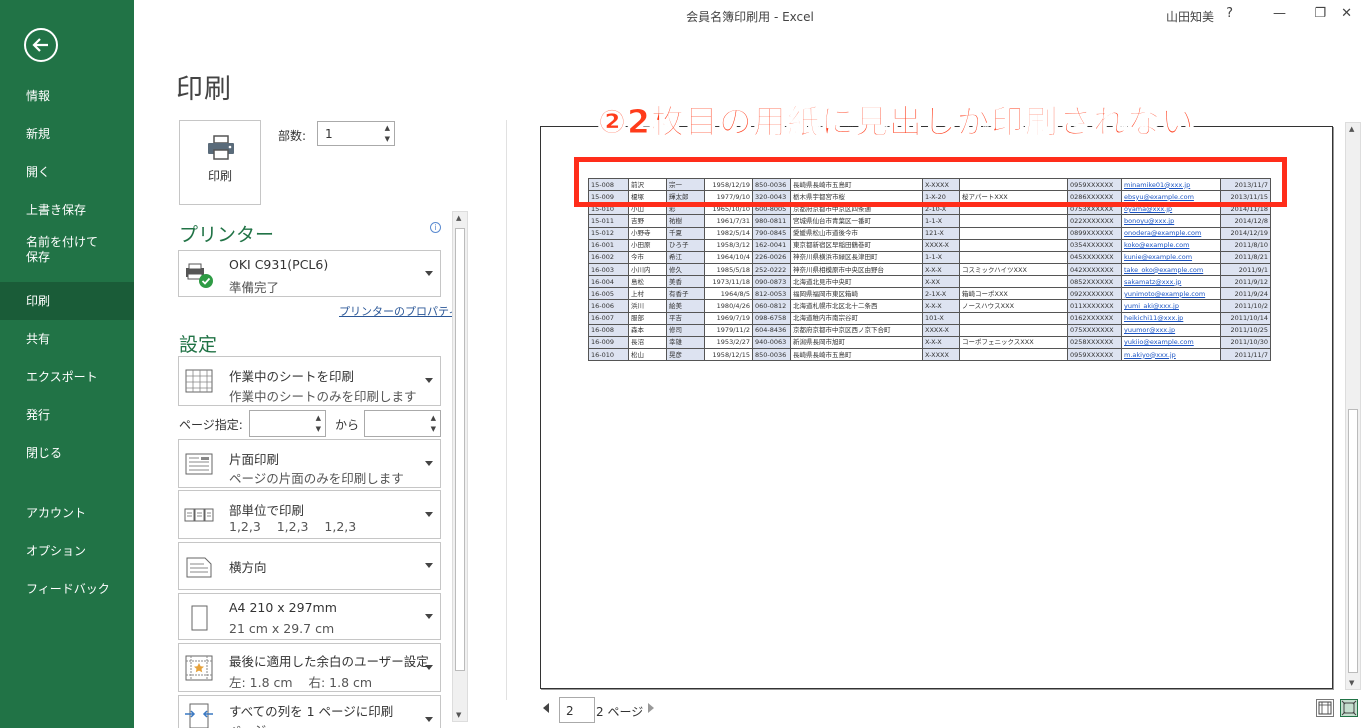 This screenshot has width=1366, height=728. What do you see at coordinates (620, 712) in the screenshot?
I see `page-total: 2 ページ` at bounding box center [620, 712].